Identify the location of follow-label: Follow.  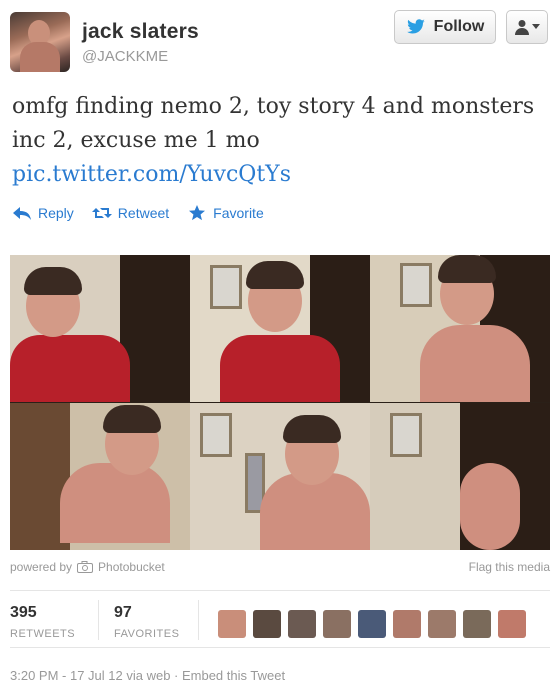
(459, 26).